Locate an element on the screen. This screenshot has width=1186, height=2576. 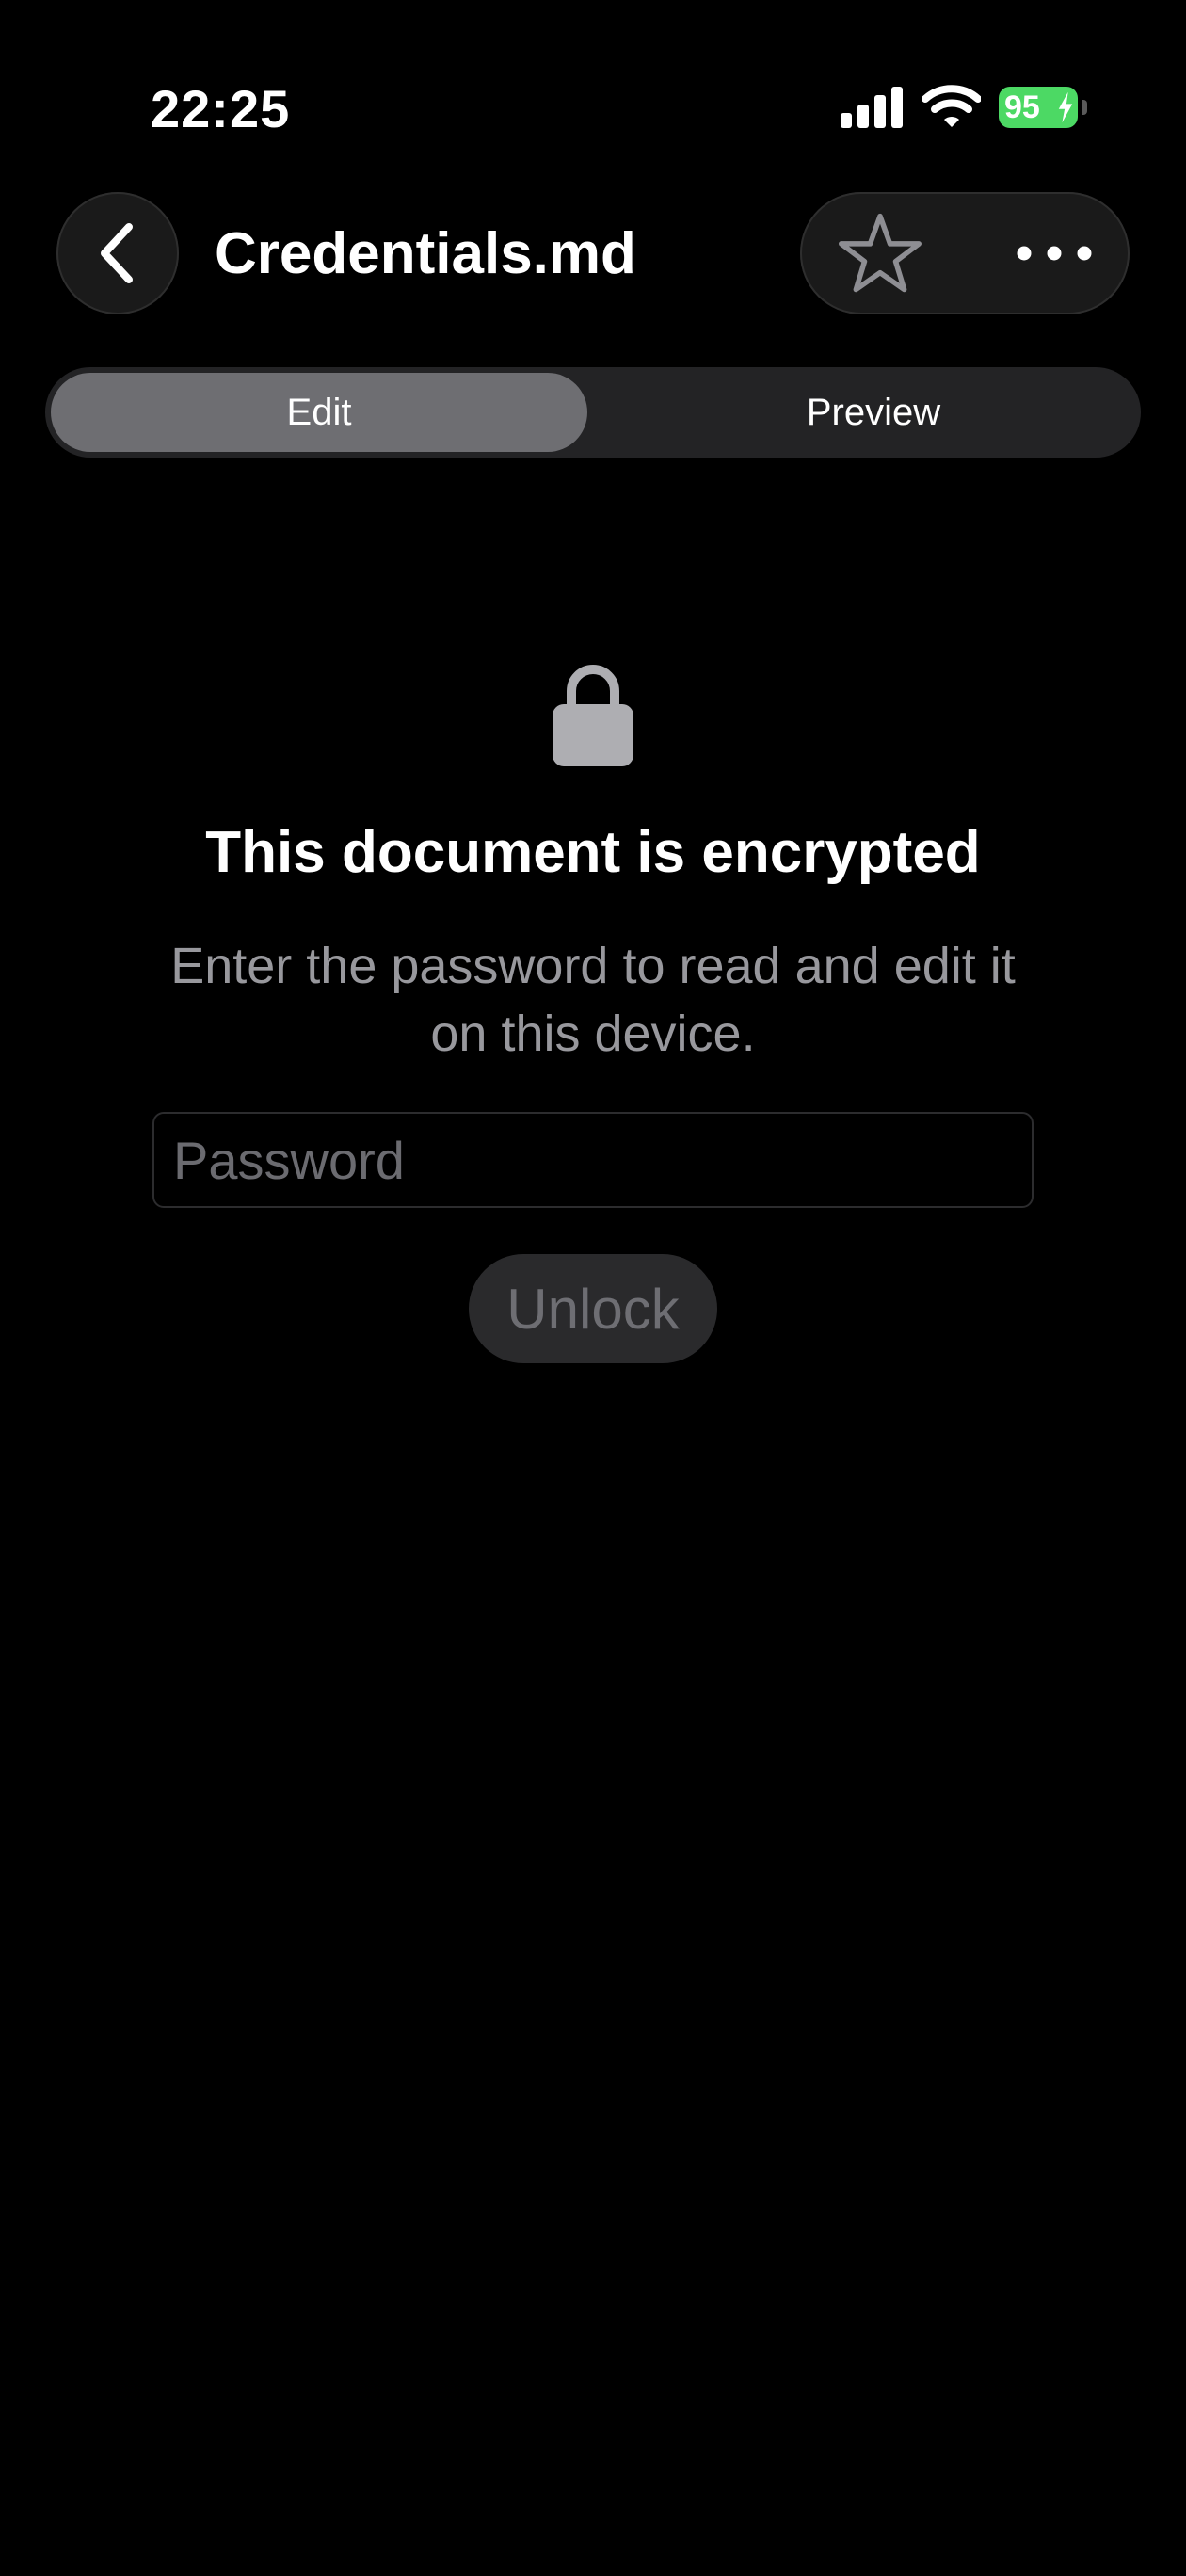
segment-edit: Edit is located at coordinates (319, 412).